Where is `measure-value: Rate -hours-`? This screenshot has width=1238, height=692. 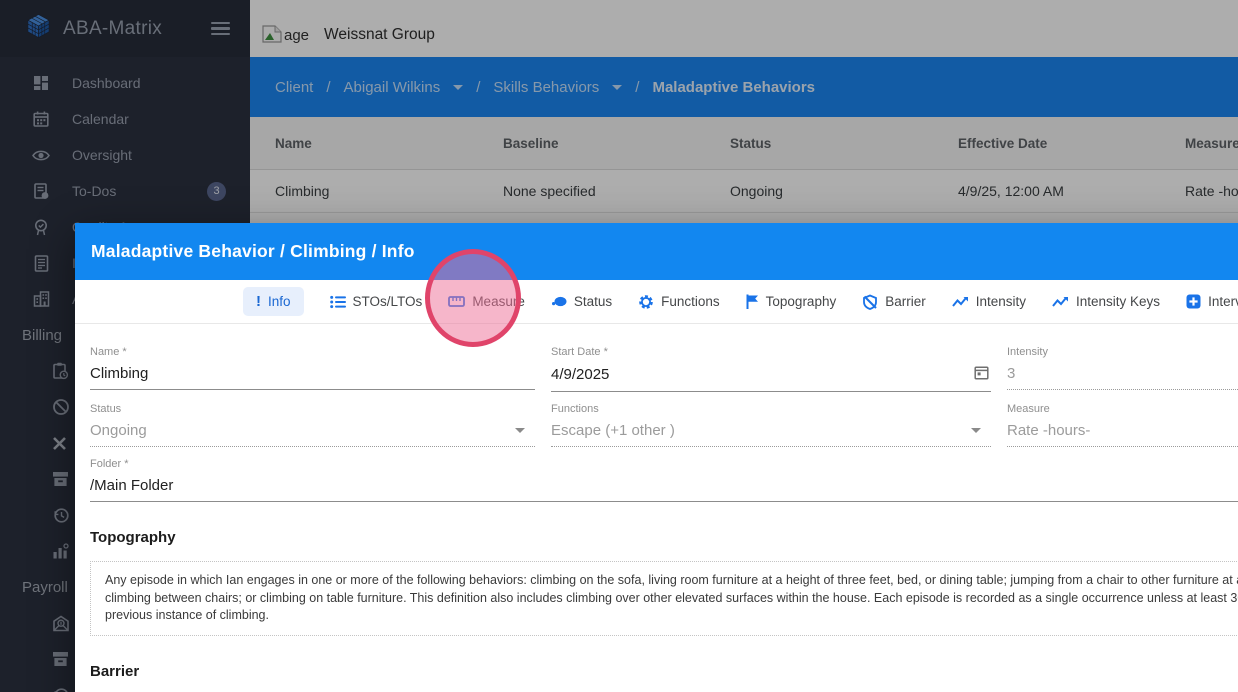
measure-value: Rate -hours- is located at coordinates (1049, 430).